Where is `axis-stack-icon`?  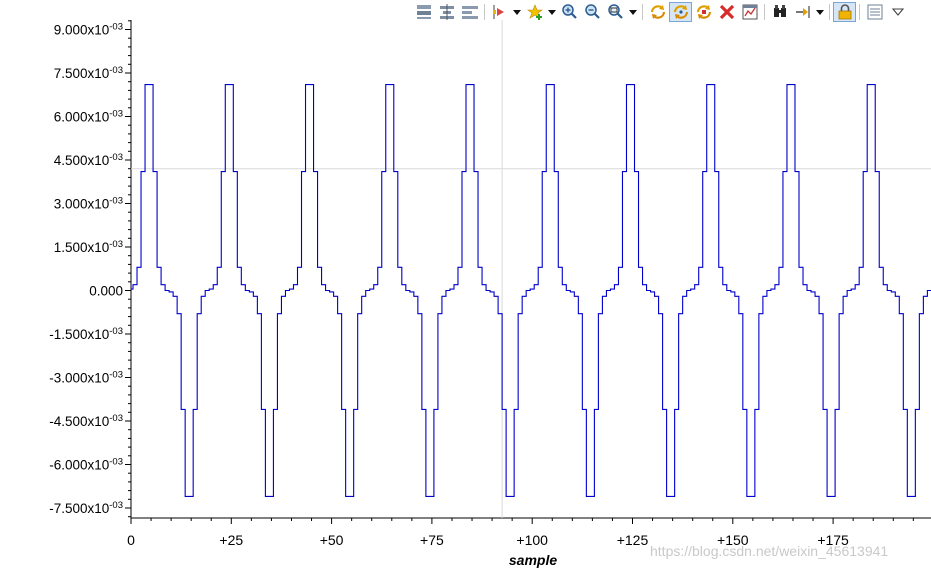
axis-stack-icon is located at coordinates (423, 12).